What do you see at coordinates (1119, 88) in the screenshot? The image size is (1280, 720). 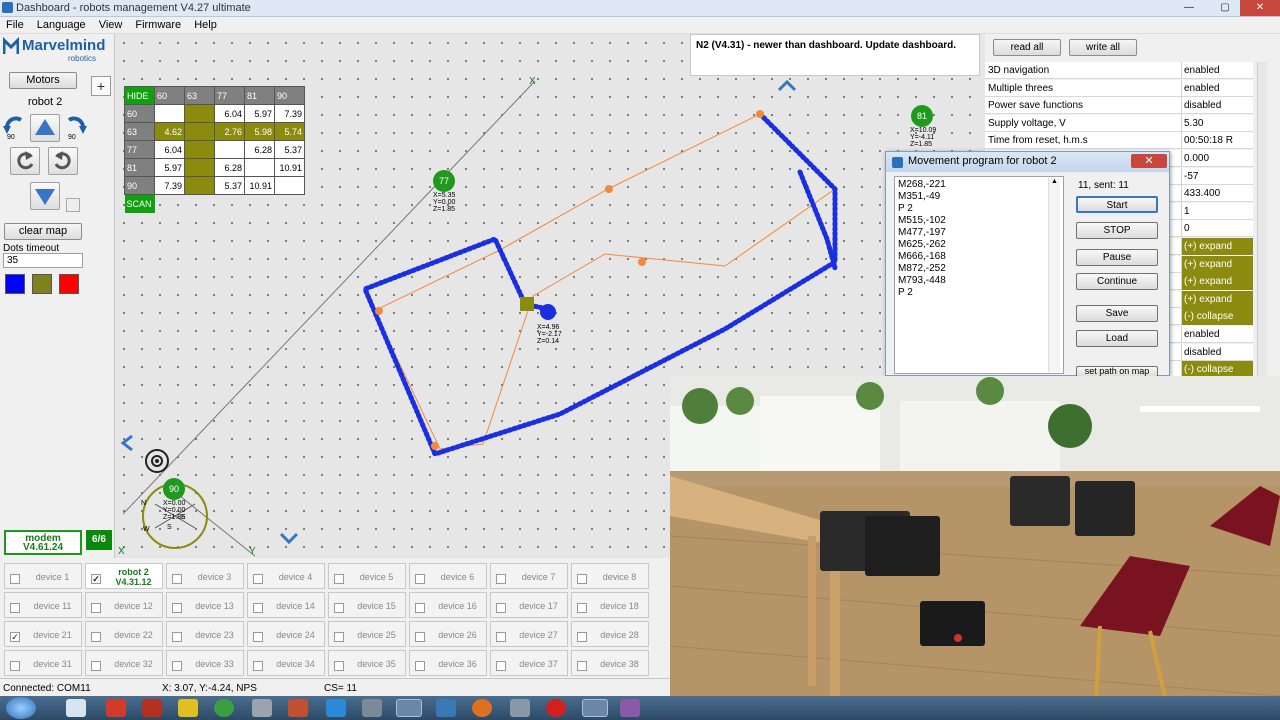 I see `property-row: Multiple threes enabled` at bounding box center [1119, 88].